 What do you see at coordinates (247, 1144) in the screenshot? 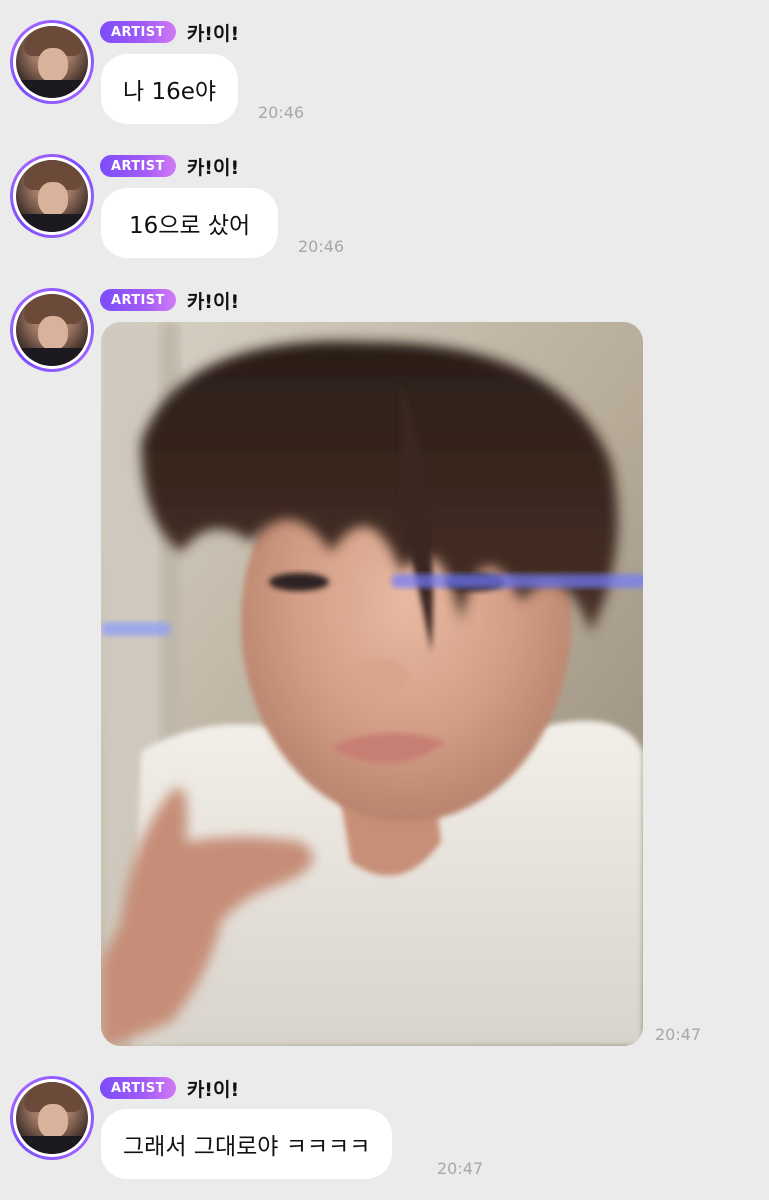
I see `message-bubble: 그래서 그대로야 ㅋㅋㅋㅋ` at bounding box center [247, 1144].